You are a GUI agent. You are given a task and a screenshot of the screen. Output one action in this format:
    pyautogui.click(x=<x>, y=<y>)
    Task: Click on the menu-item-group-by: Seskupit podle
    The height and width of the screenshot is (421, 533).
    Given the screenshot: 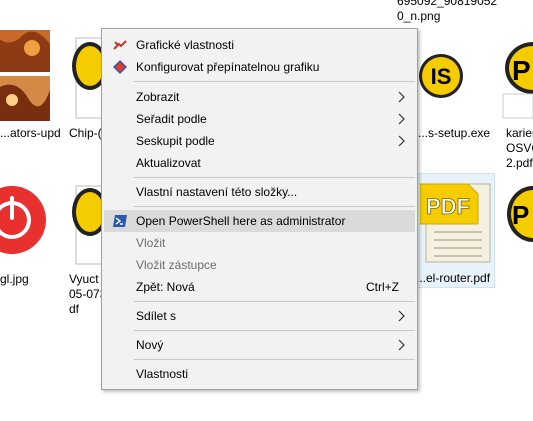 What is the action you would take?
    pyautogui.click(x=259, y=141)
    